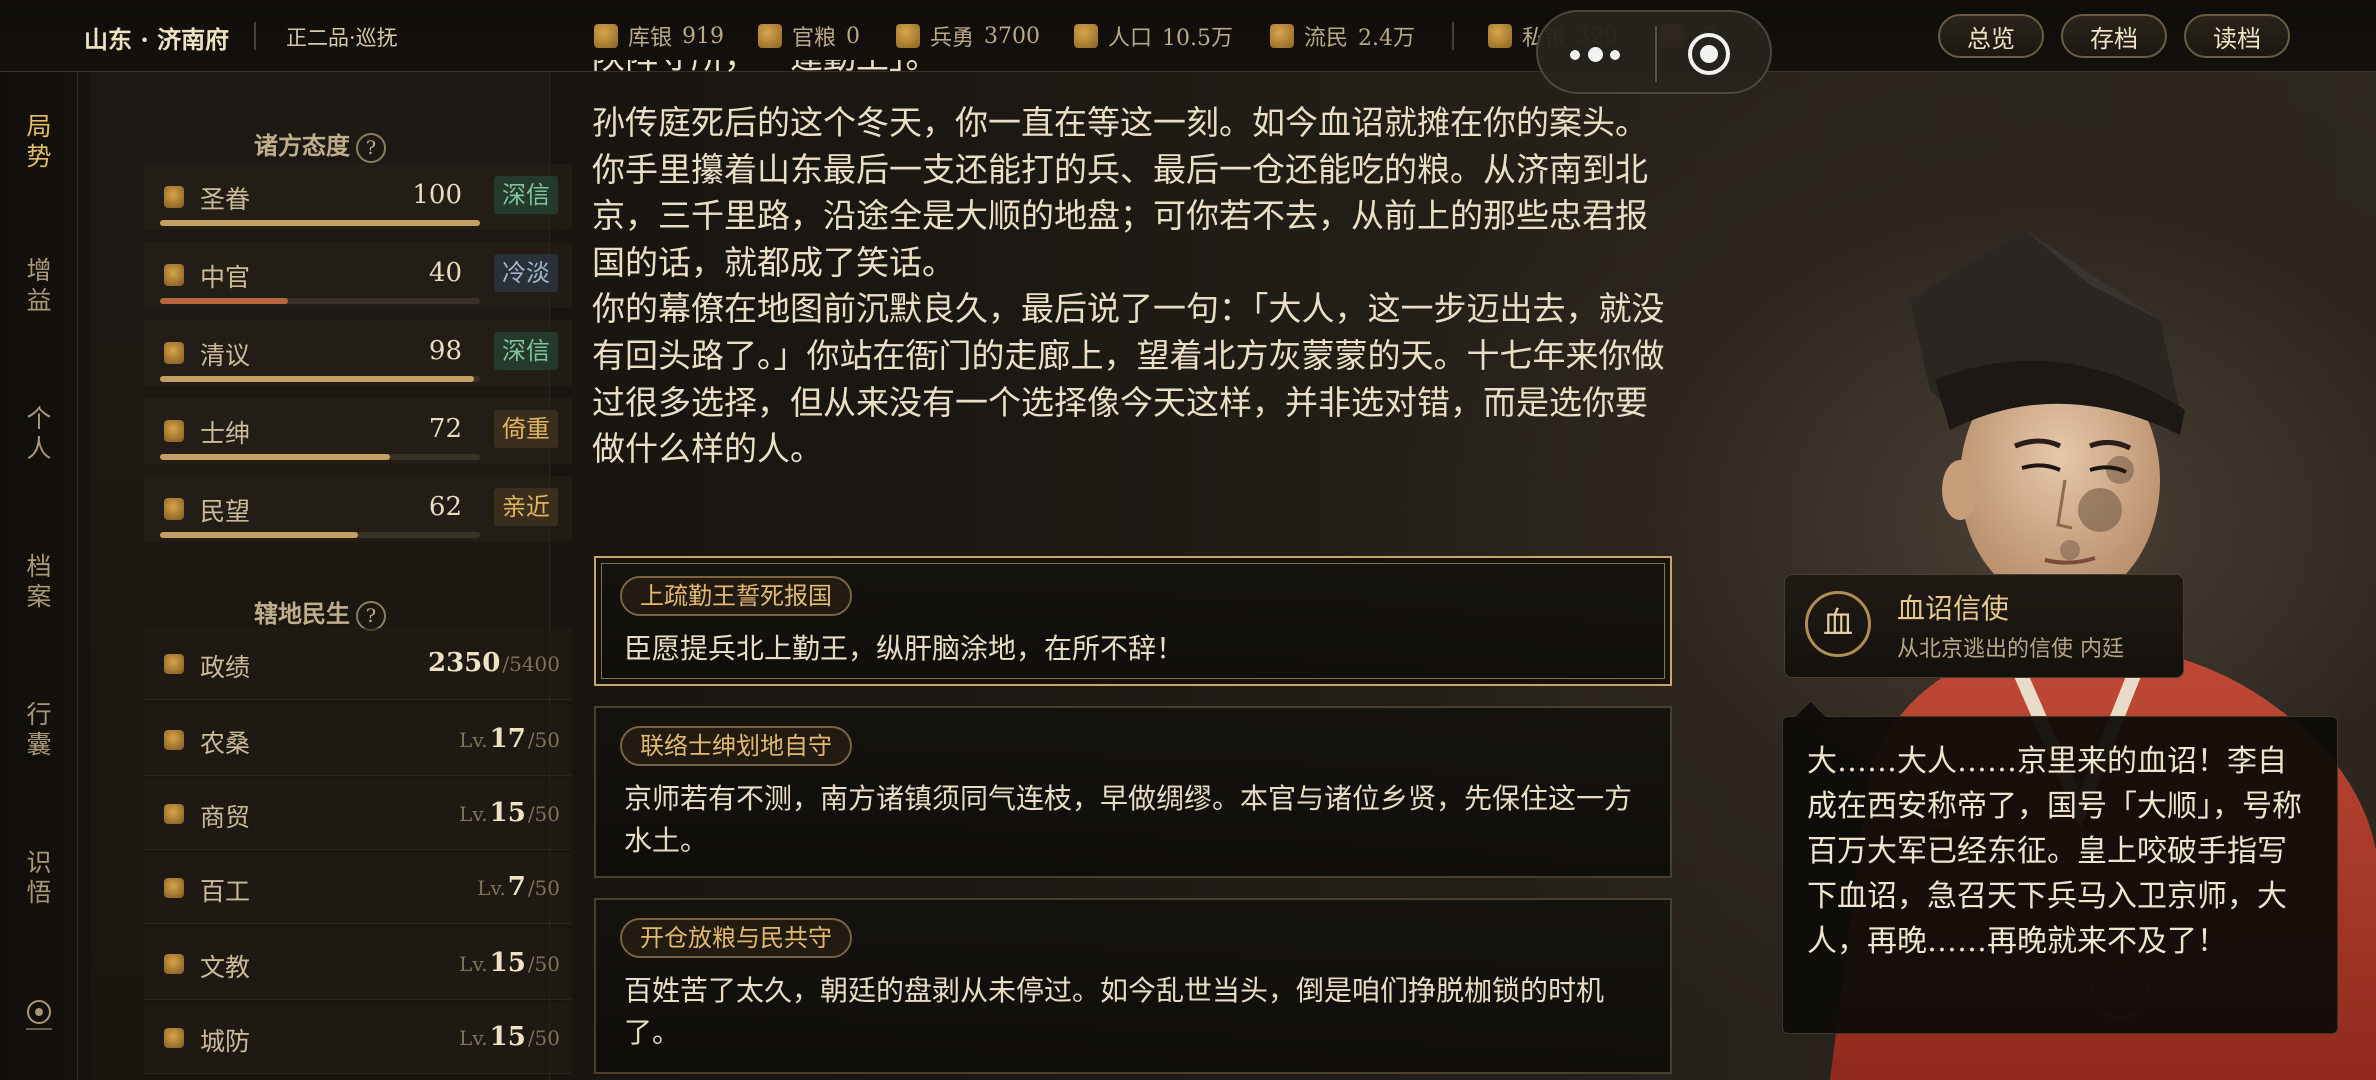 The height and width of the screenshot is (1080, 2376). I want to click on attitude-value: 62, so click(445, 507).